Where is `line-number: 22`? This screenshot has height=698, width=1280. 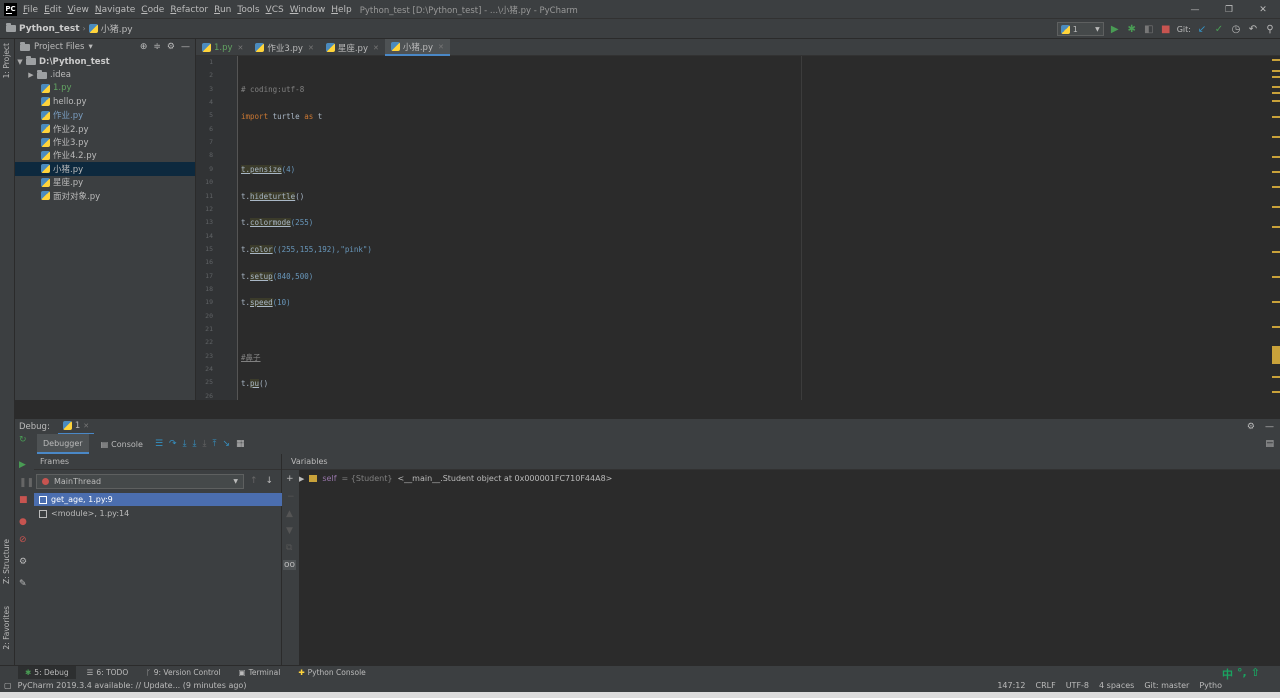
line-number: 22 is located at coordinates (209, 342).